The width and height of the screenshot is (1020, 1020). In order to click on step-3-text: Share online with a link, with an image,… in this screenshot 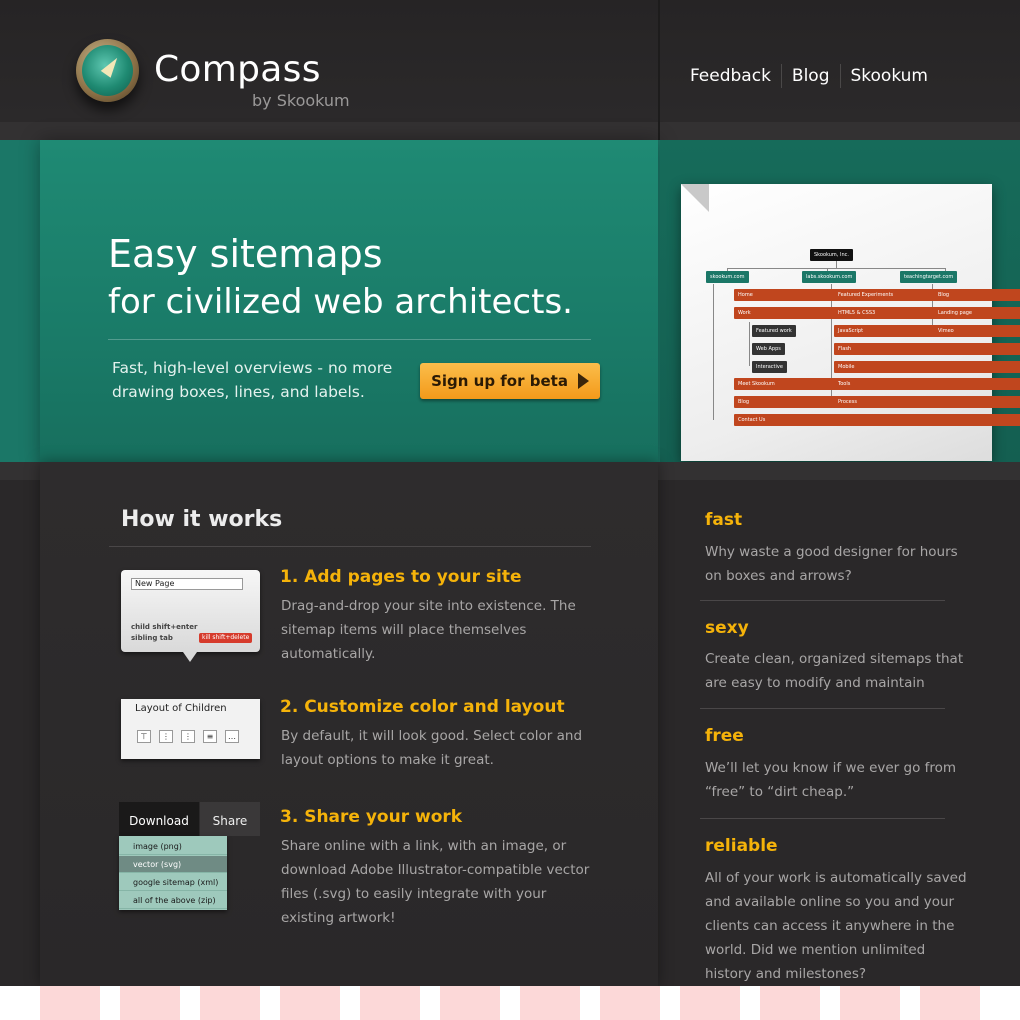, I will do `click(435, 882)`.